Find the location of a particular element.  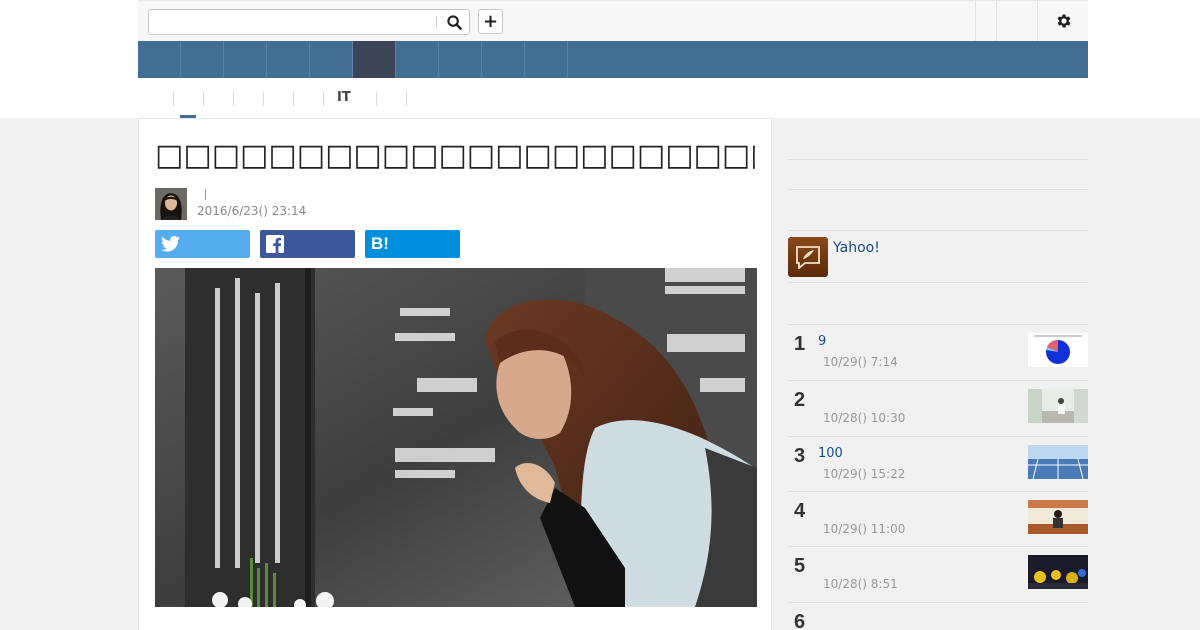

rank-number: 3 is located at coordinates (800, 456).